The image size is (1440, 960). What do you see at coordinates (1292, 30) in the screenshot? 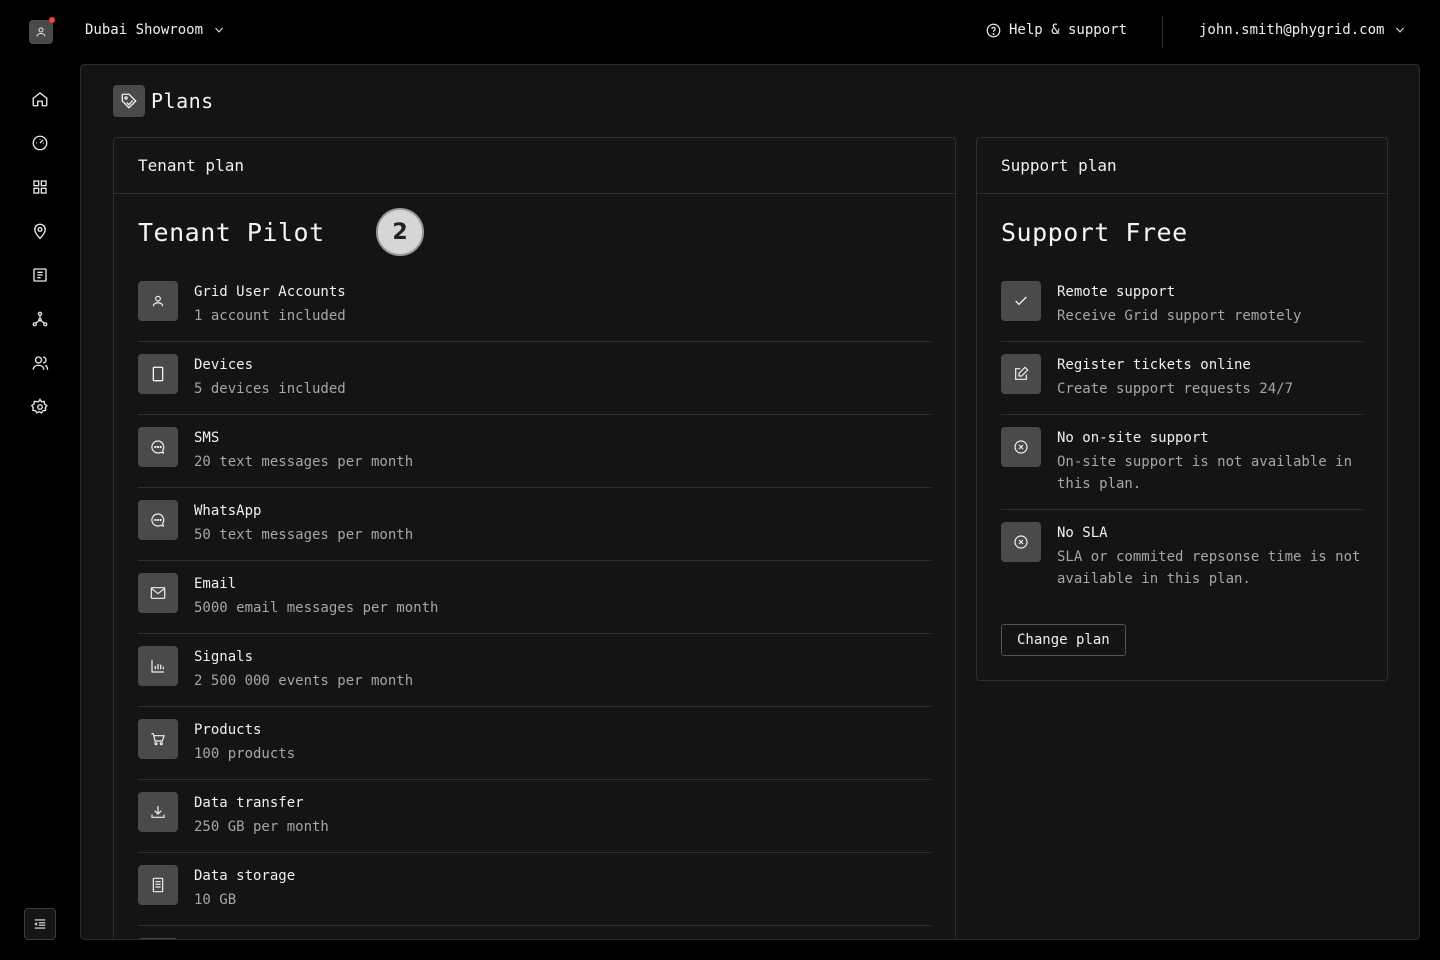
I see `user-email: john.smith@phygrid.com` at bounding box center [1292, 30].